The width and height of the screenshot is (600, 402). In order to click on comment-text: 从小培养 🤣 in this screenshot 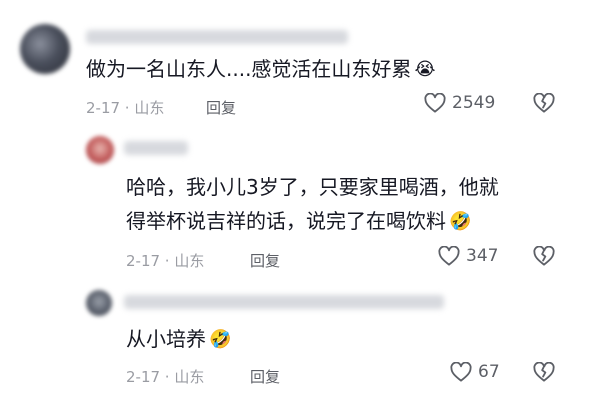, I will do `click(178, 339)`.